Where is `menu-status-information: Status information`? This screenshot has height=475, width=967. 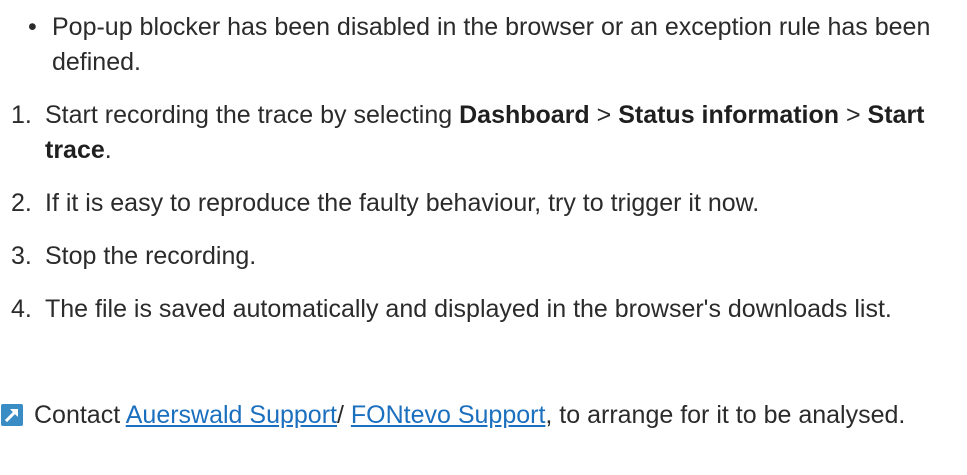 menu-status-information: Status information is located at coordinates (729, 115).